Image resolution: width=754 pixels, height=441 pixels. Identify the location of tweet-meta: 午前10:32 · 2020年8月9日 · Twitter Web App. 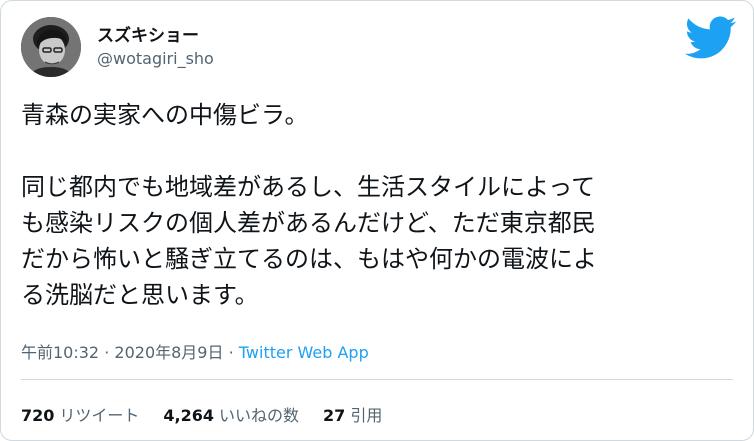
(195, 351).